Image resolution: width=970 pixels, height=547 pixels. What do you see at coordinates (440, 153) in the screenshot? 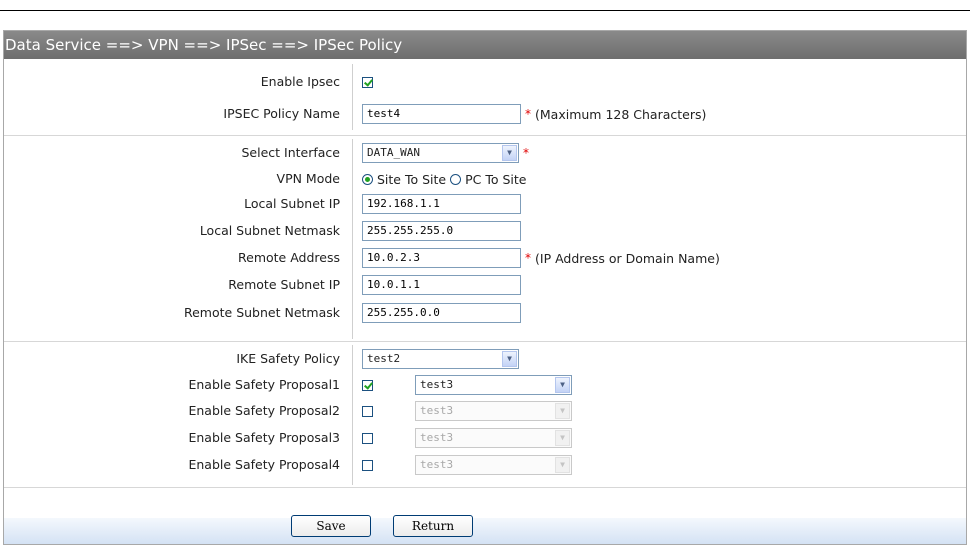
I see `interface-select: DATA_WAN ▼` at bounding box center [440, 153].